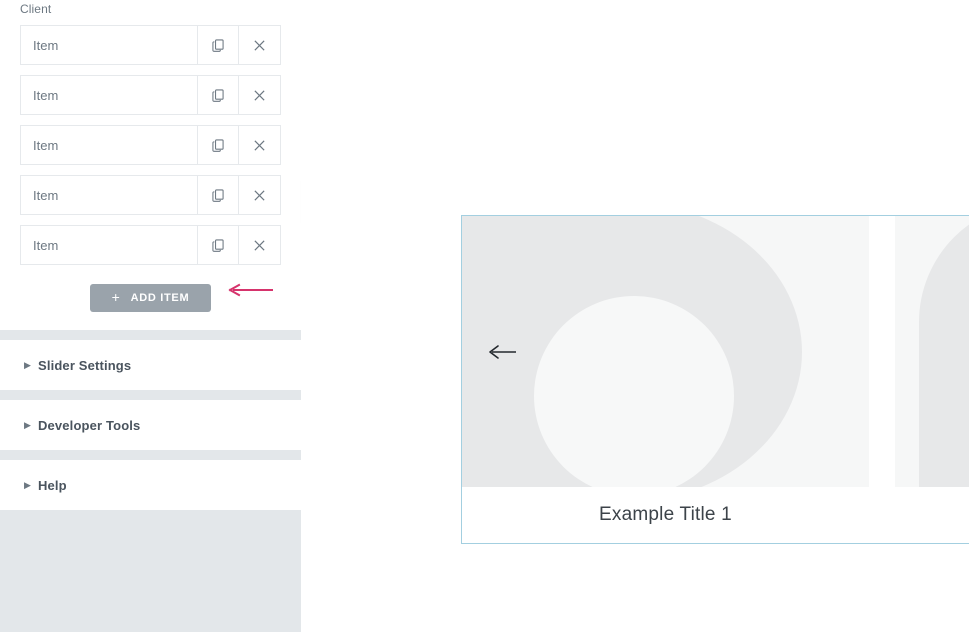  What do you see at coordinates (89, 425) in the screenshot?
I see `sidebar-section-label: Developer Tools` at bounding box center [89, 425].